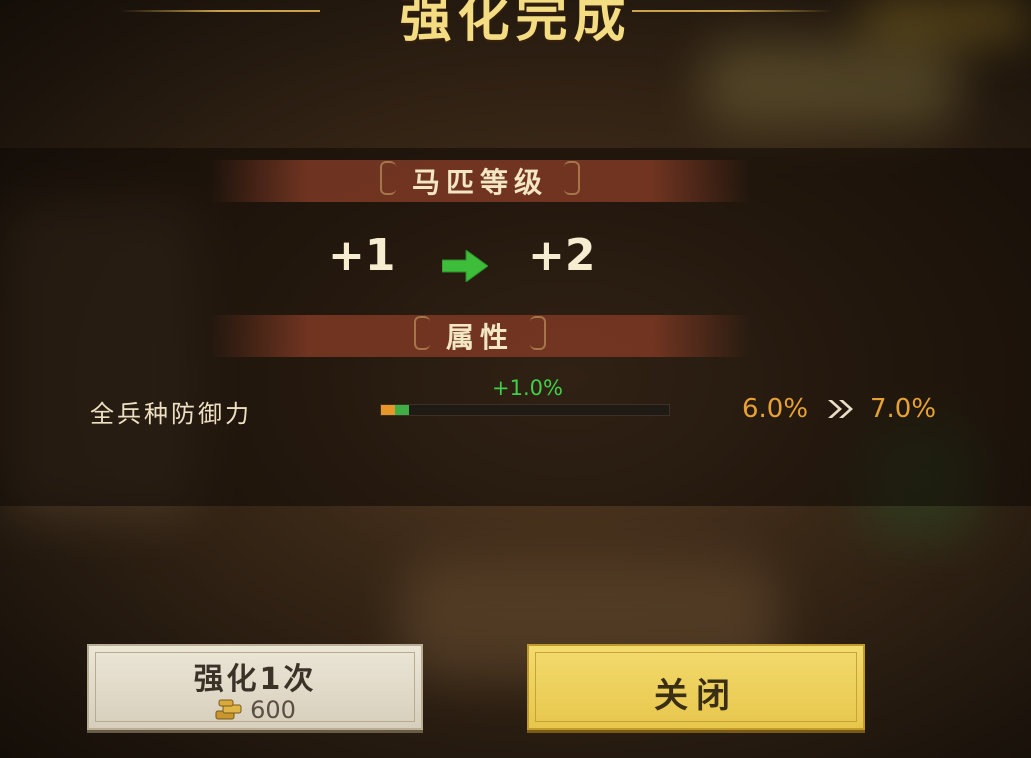 The height and width of the screenshot is (758, 1031). I want to click on level-section-label: 马匹等级, so click(480, 181).